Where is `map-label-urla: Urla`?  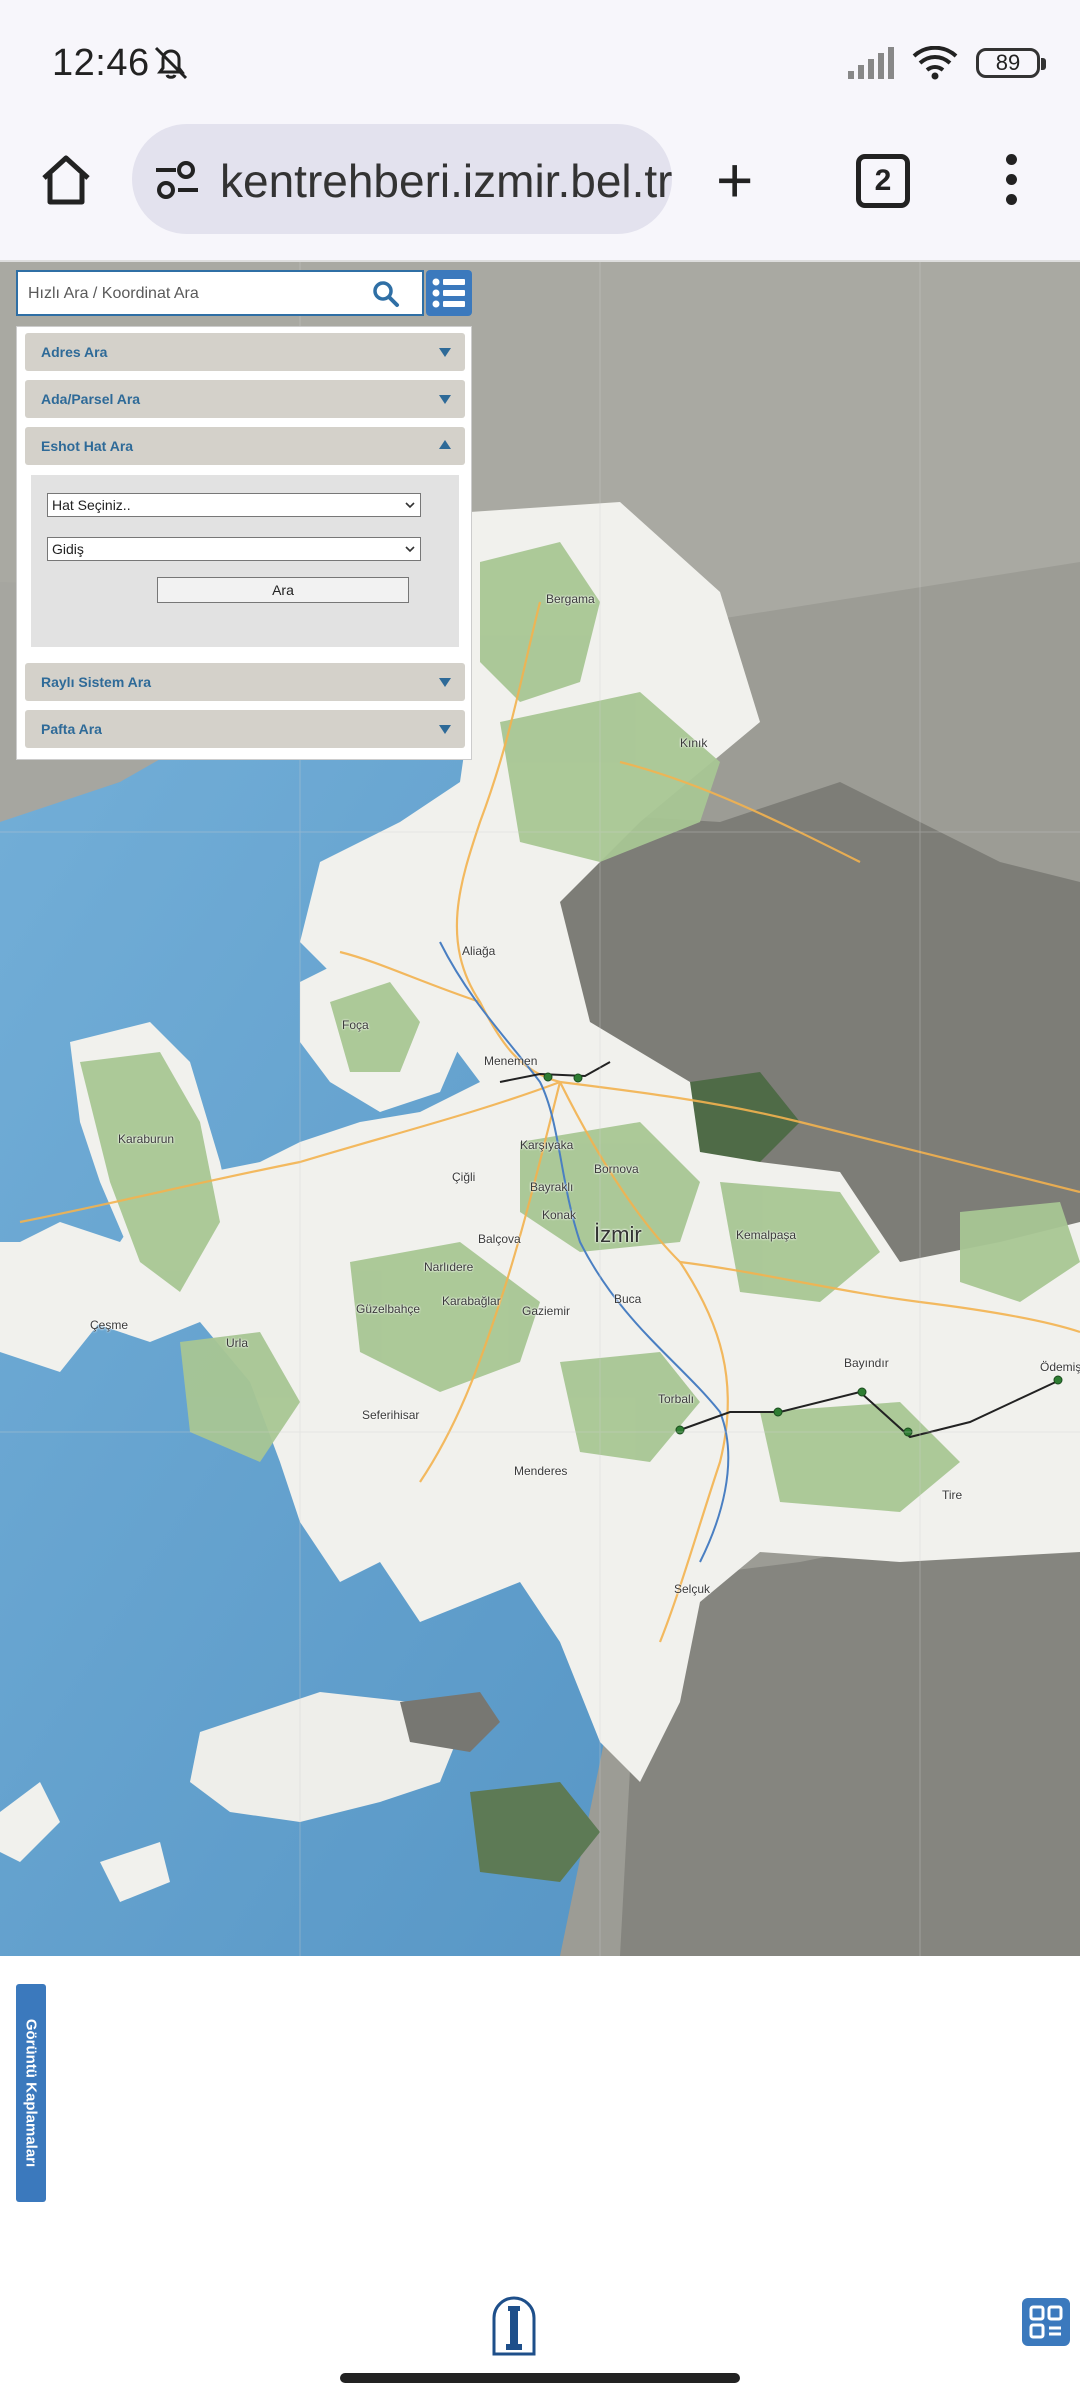
map-label-urla: Urla is located at coordinates (237, 1343).